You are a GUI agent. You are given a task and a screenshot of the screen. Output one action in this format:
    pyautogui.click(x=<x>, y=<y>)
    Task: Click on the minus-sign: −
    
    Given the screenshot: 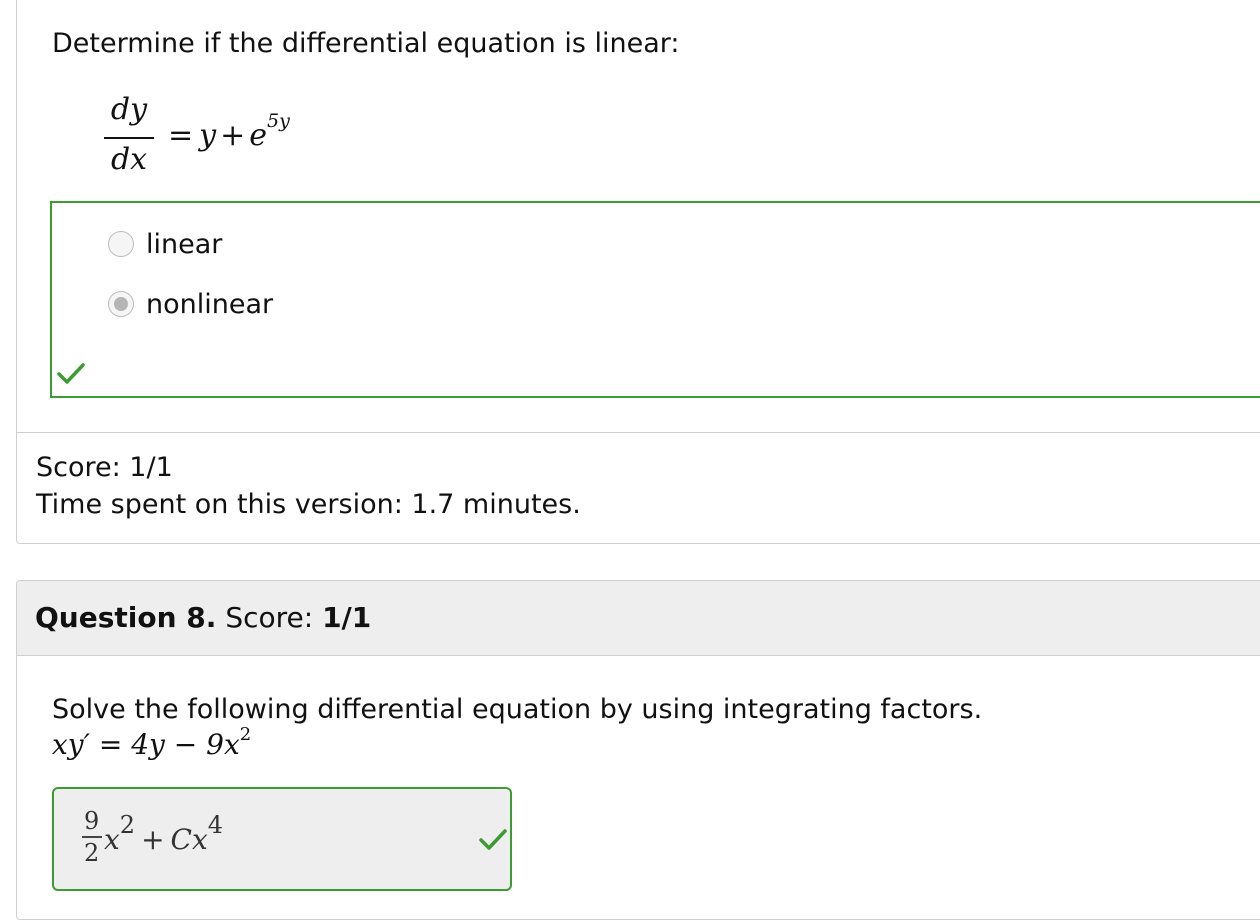 What is the action you would take?
    pyautogui.click(x=185, y=744)
    